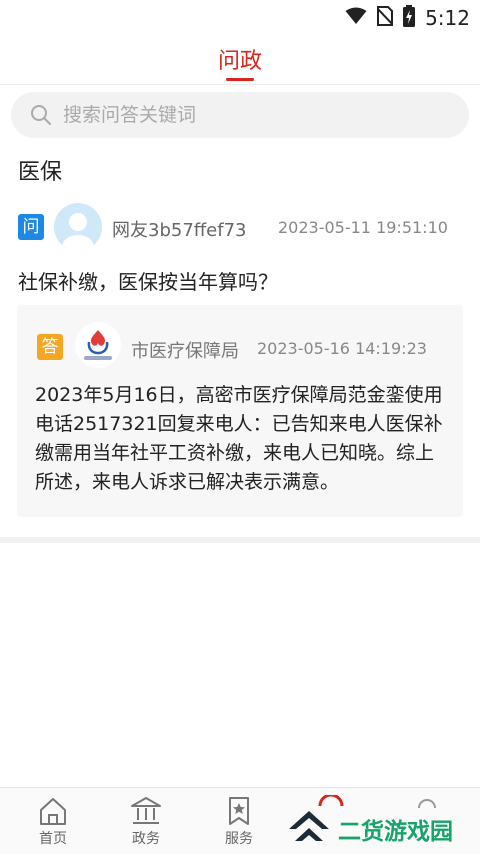 This screenshot has width=480, height=854. I want to click on tab-home: 首页, so click(53, 821).